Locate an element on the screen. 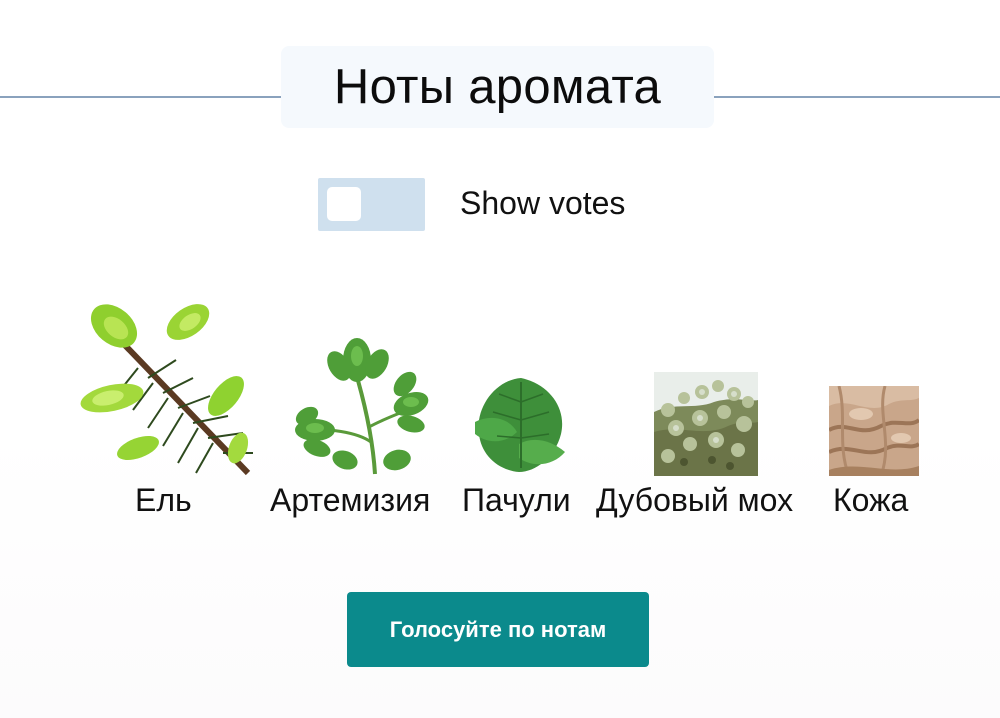 The height and width of the screenshot is (718, 1000). patchouli-leaf-icon is located at coordinates (520, 425).